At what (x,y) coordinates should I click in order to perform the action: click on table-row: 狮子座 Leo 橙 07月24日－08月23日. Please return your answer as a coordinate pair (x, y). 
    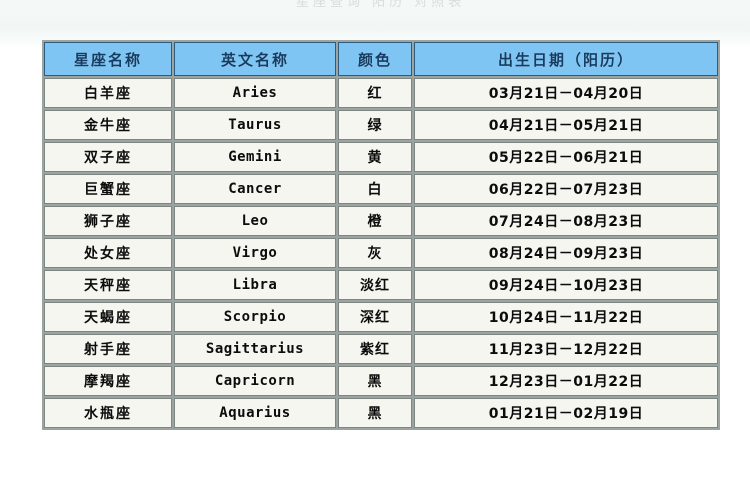
    Looking at the image, I should click on (381, 221).